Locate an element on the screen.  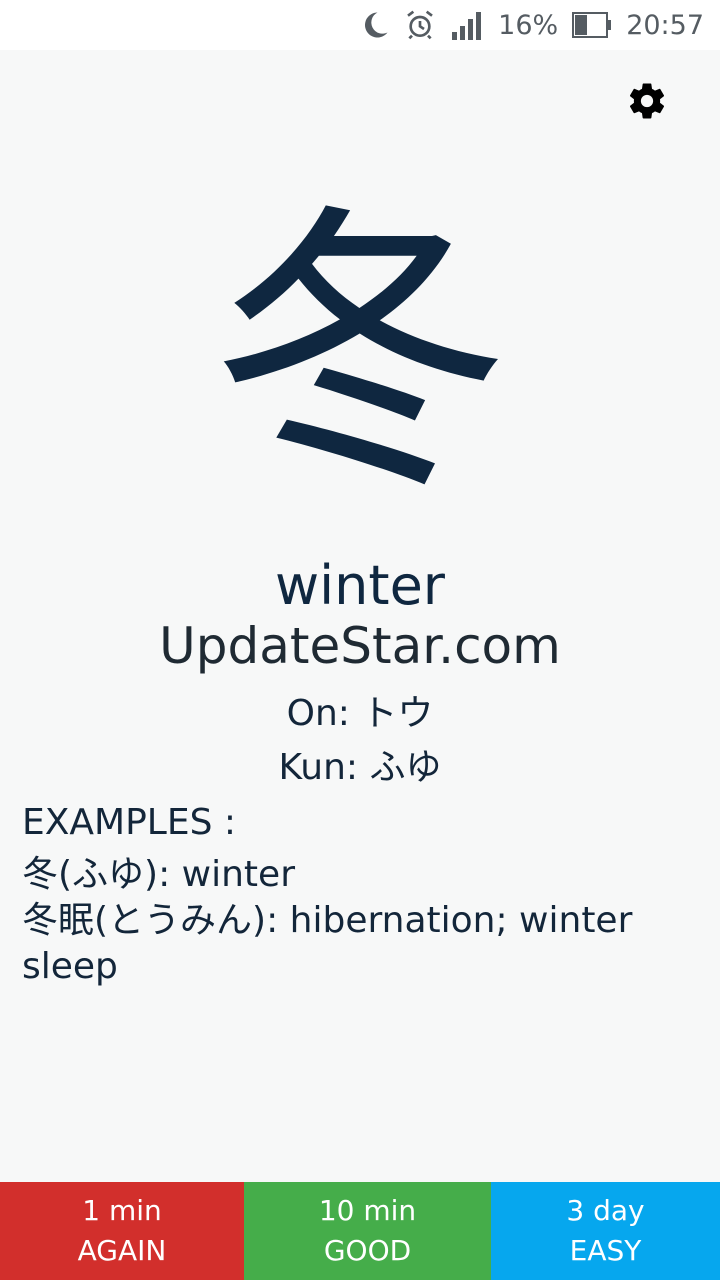
on-reading: On: トウ is located at coordinates (360, 713).